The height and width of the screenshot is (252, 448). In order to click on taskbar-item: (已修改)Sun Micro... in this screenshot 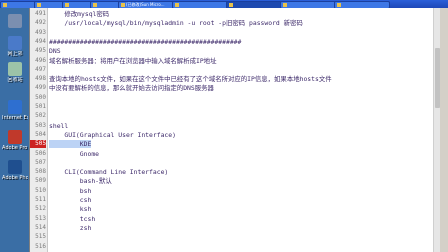, I will do `click(146, 4)`.